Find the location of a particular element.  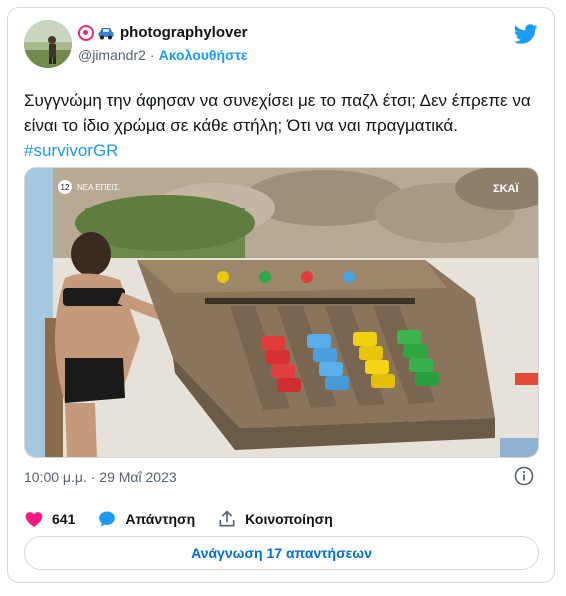

read-replies-label: Ανάγνωση 17 απαντήσεων is located at coordinates (281, 553).